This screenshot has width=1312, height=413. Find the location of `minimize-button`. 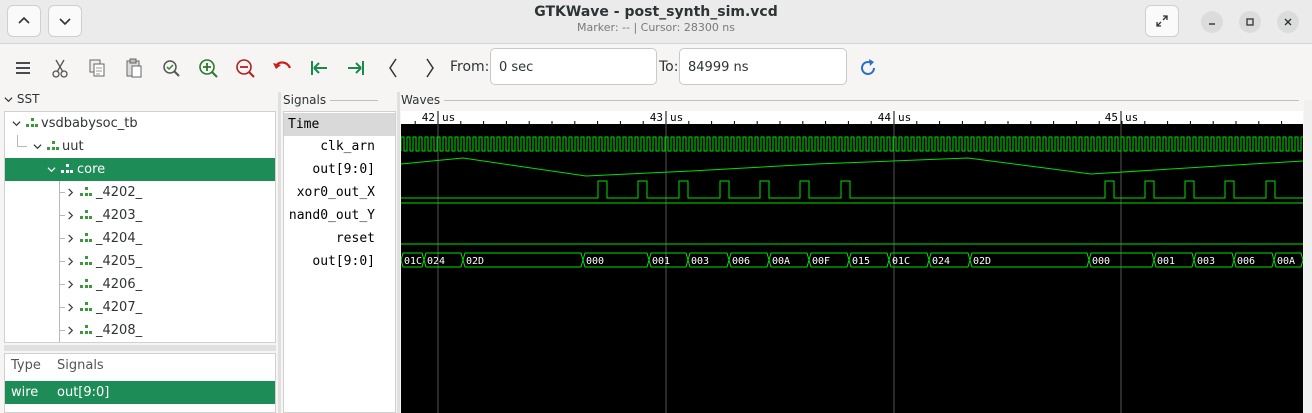

minimize-button is located at coordinates (1212, 22).